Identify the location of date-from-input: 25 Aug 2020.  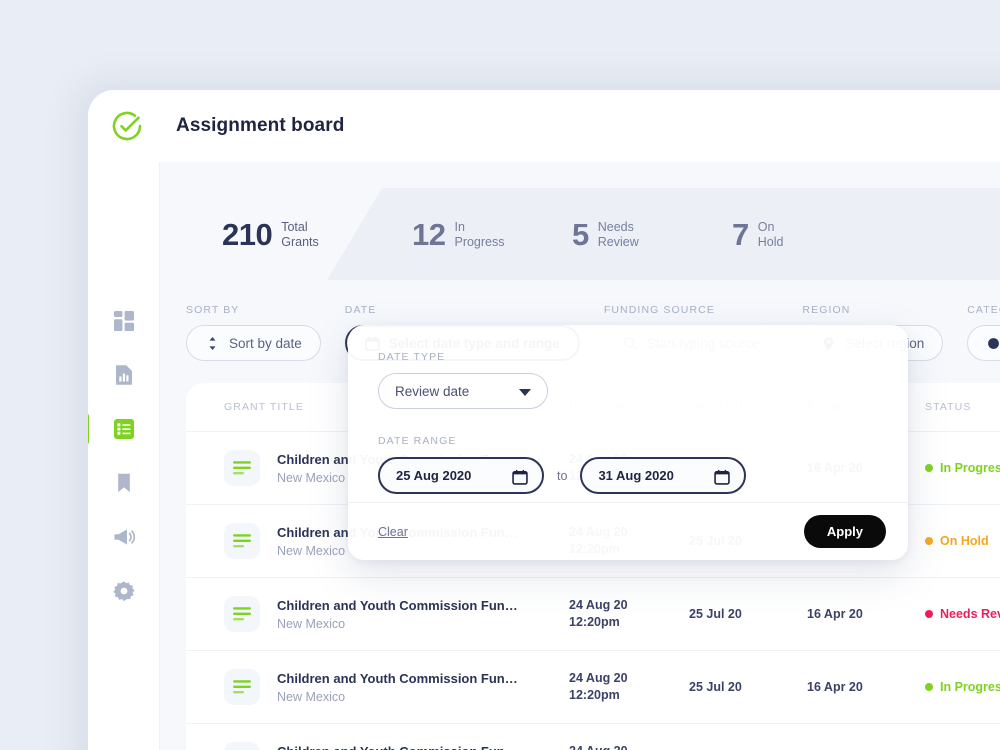
(461, 475).